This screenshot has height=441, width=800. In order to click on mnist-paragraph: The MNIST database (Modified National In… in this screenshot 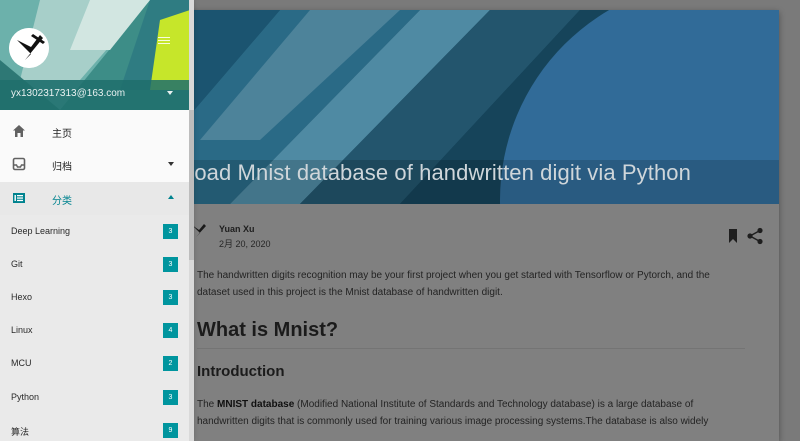, I will do `click(471, 413)`.